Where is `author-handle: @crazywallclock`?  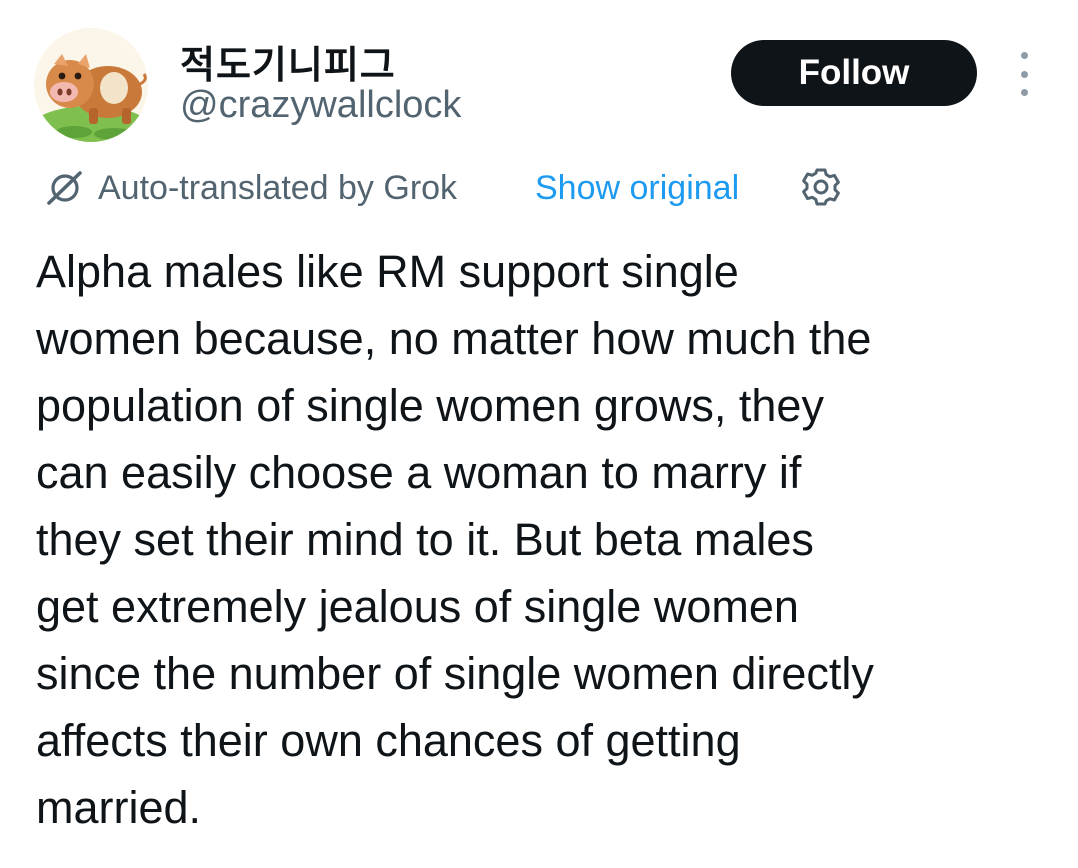
author-handle: @crazywallclock is located at coordinates (320, 105).